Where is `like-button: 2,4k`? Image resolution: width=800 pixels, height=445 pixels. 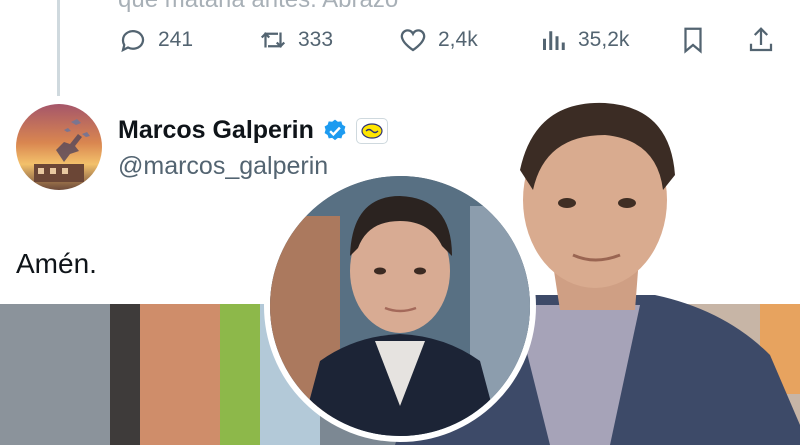
like-button: 2,4k is located at coordinates (438, 40).